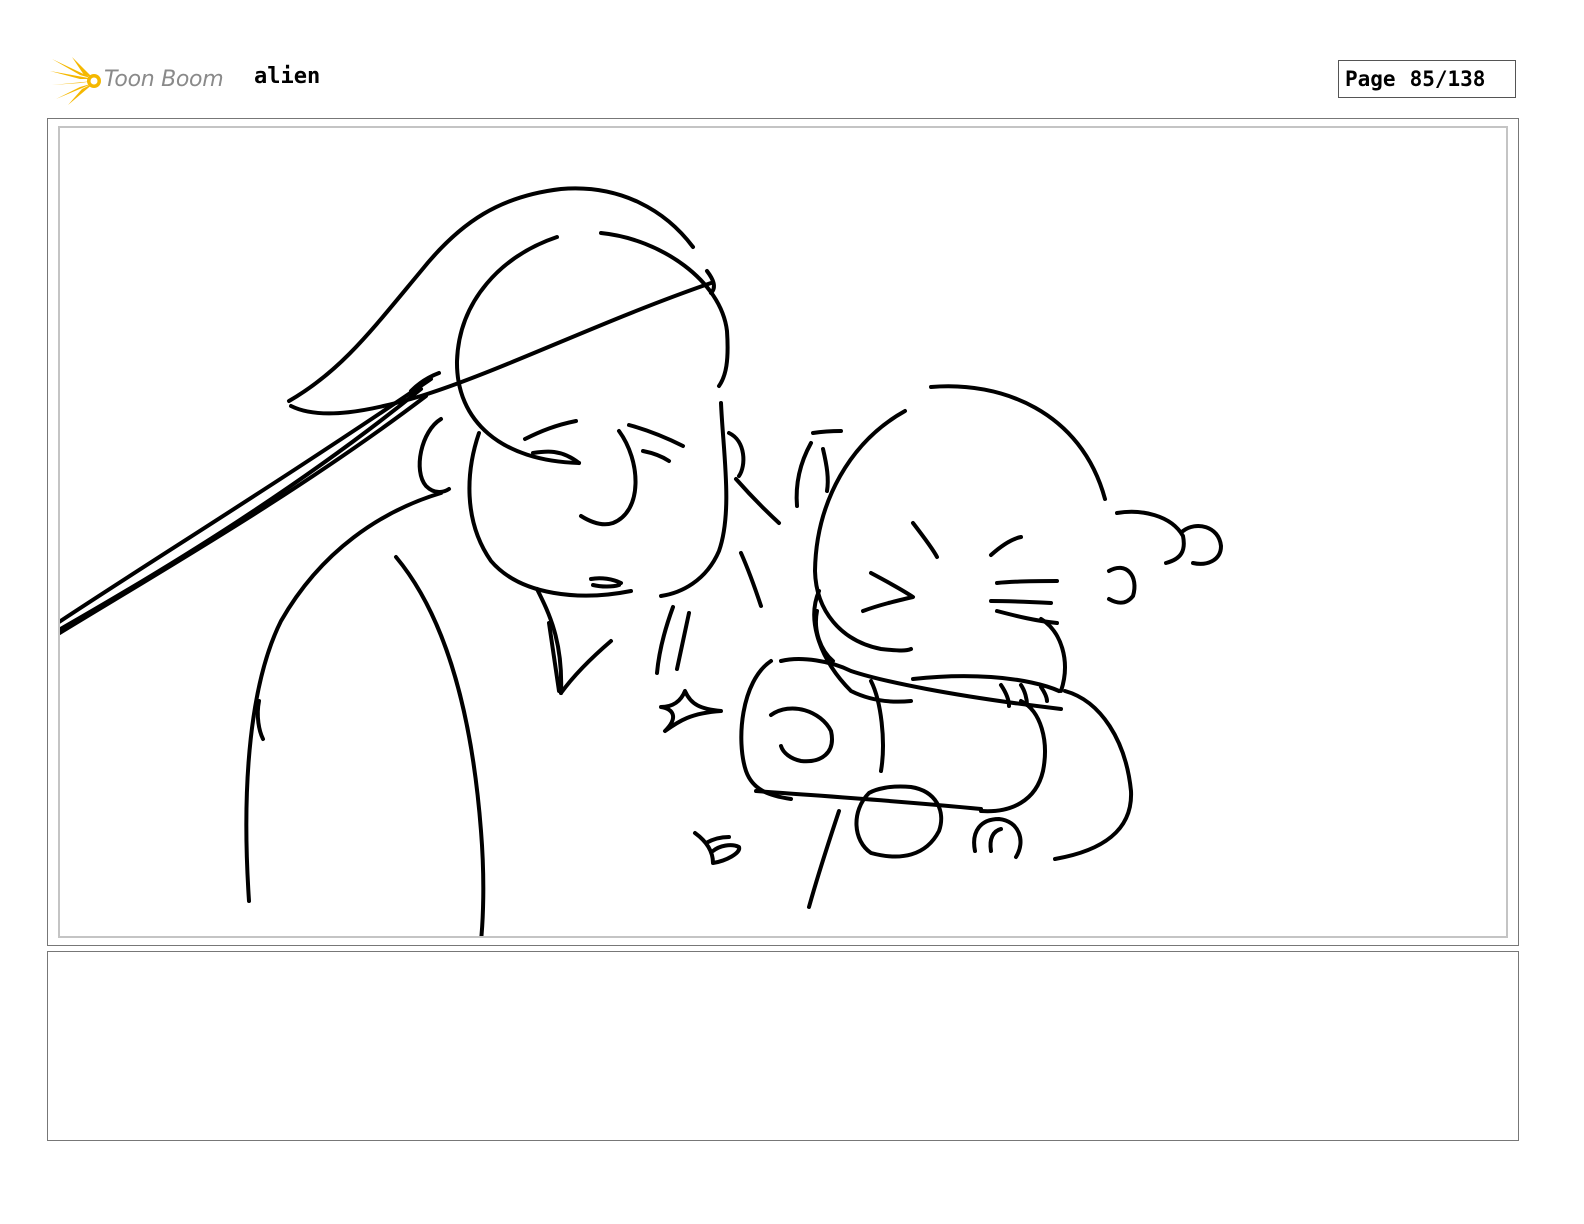  What do you see at coordinates (1447, 79) in the screenshot?
I see `page-number: 85/138` at bounding box center [1447, 79].